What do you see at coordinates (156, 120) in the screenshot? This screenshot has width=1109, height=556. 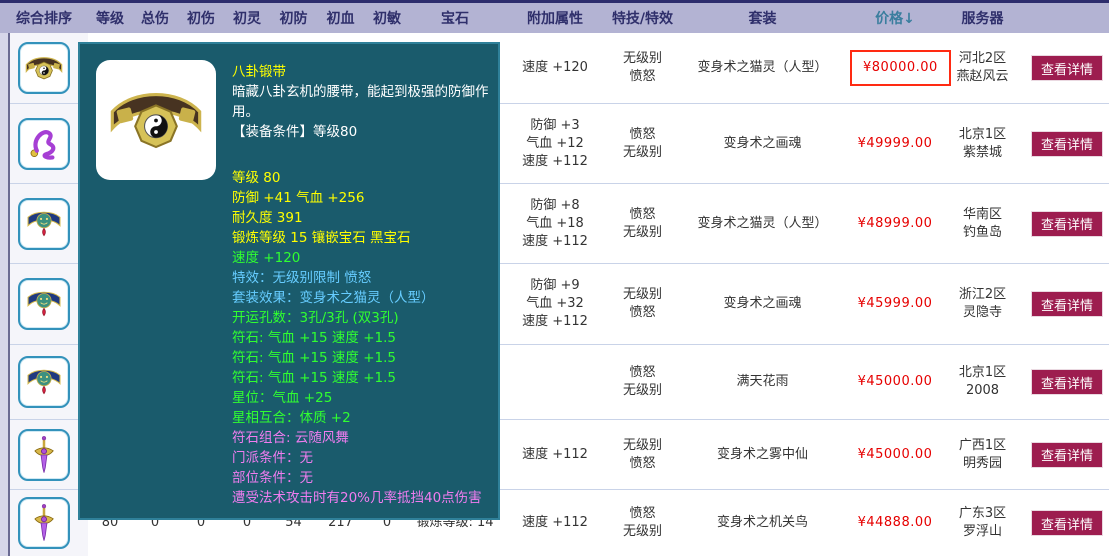 I see `item-image` at bounding box center [156, 120].